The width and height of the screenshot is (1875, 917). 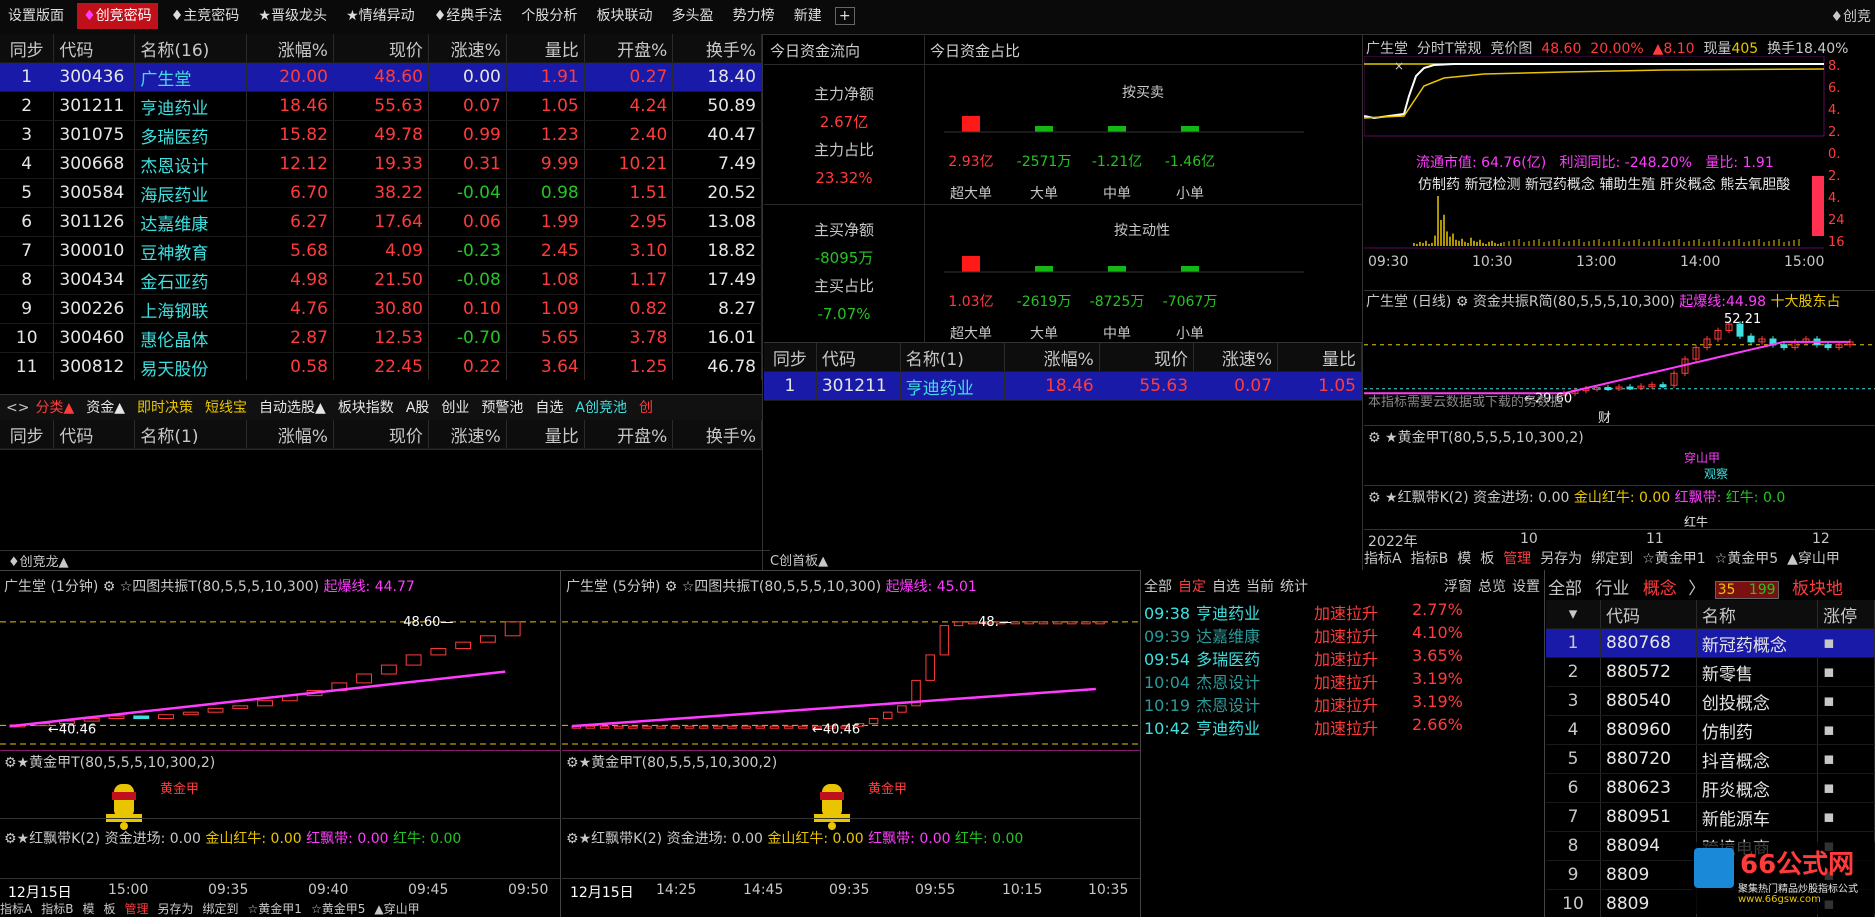 What do you see at coordinates (799, 559) in the screenshot?
I see `mid-bottom-tab: C创首板▲` at bounding box center [799, 559].